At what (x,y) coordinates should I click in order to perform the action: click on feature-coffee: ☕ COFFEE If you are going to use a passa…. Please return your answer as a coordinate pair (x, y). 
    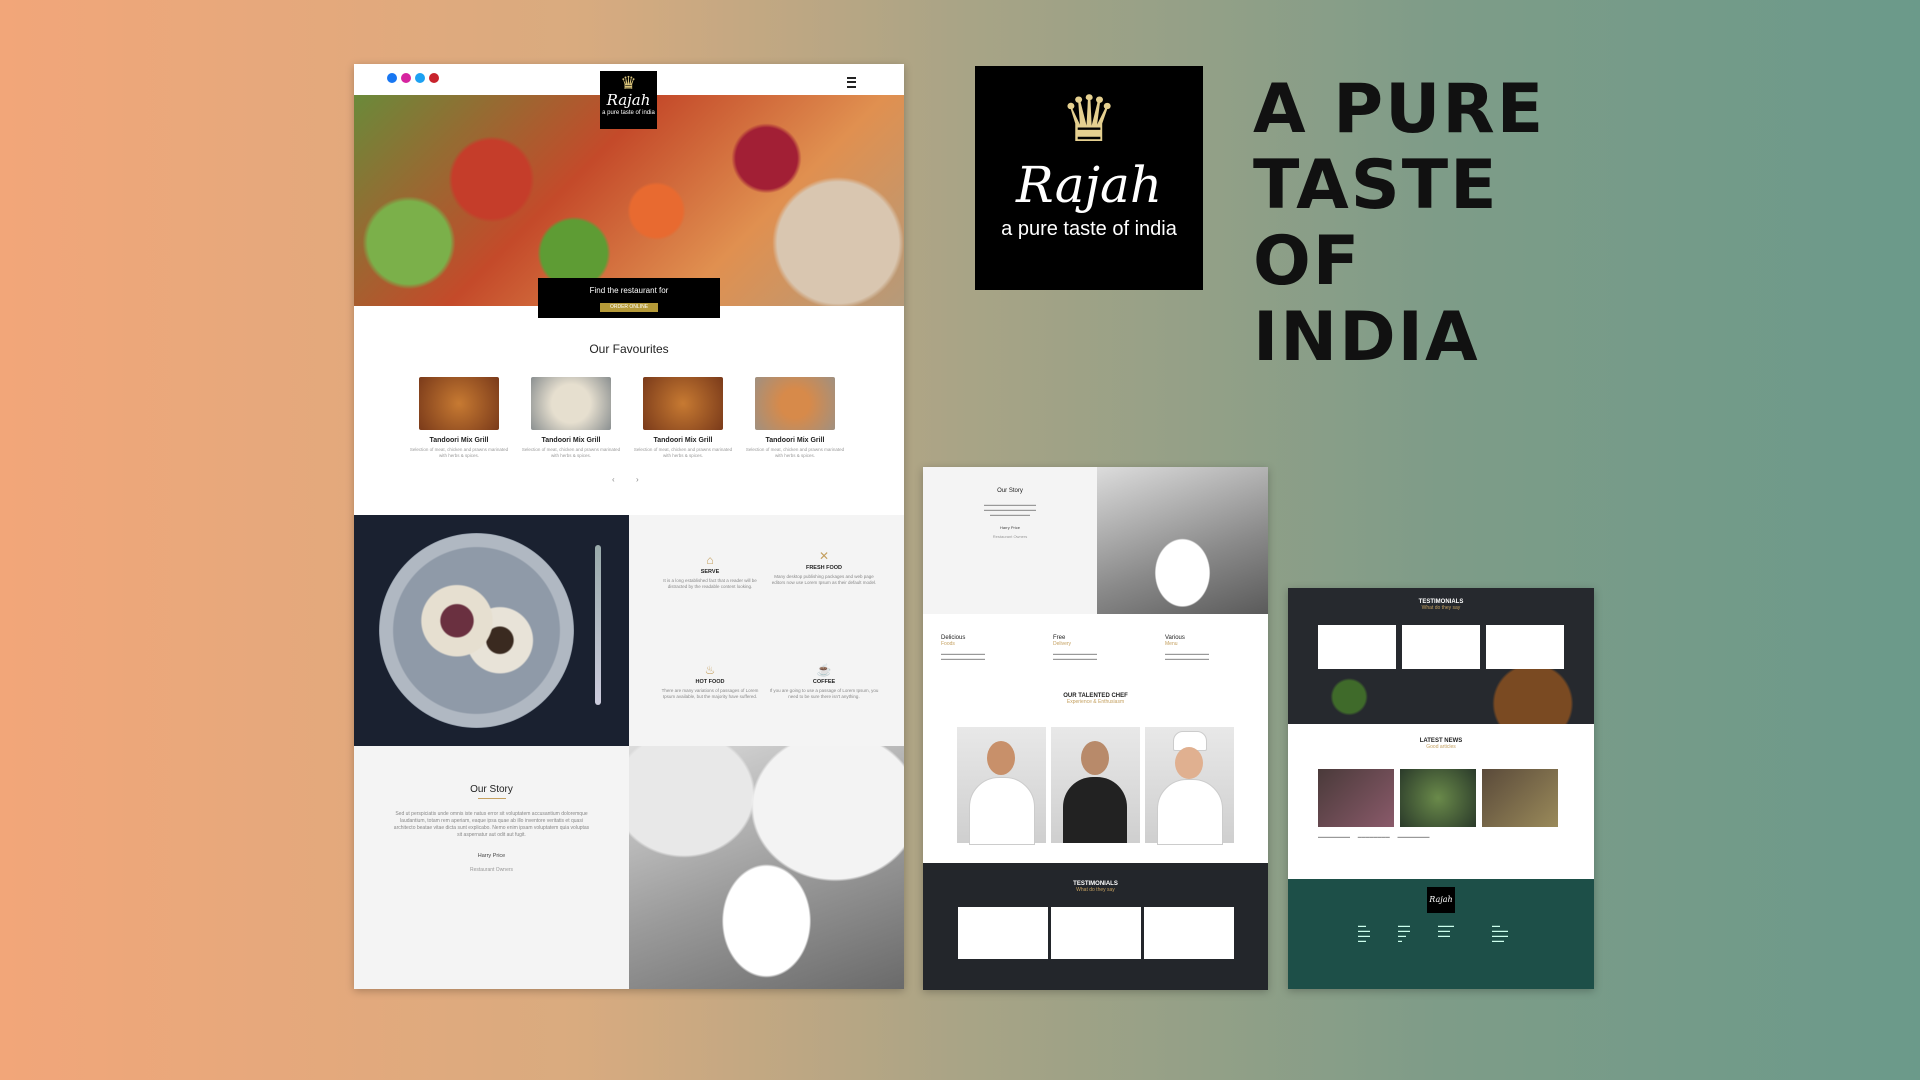
    Looking at the image, I should click on (824, 681).